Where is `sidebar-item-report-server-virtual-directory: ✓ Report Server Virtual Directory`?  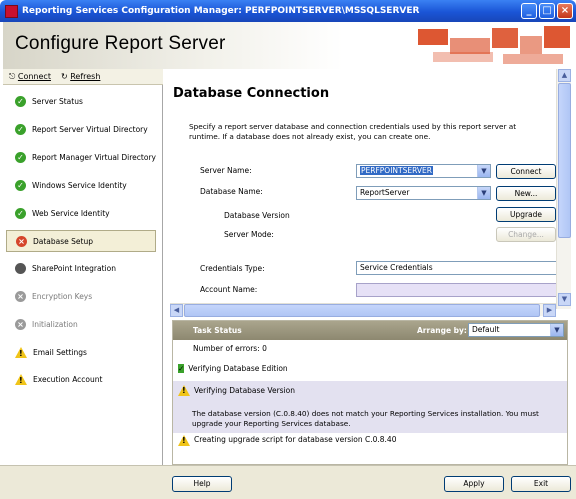 sidebar-item-report-server-virtual-directory: ✓ Report Server Virtual Directory is located at coordinates (81, 129).